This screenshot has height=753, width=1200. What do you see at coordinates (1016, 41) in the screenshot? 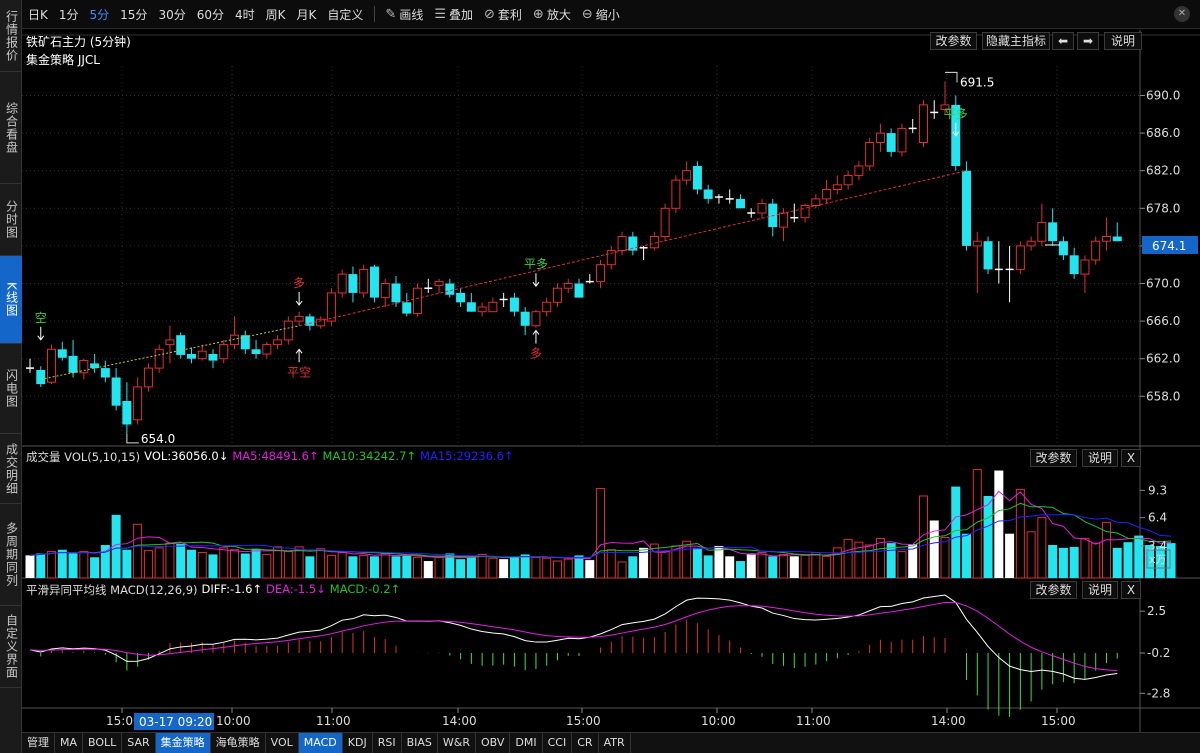
I see `hide-indicator-button: 隐藏主指标` at bounding box center [1016, 41].